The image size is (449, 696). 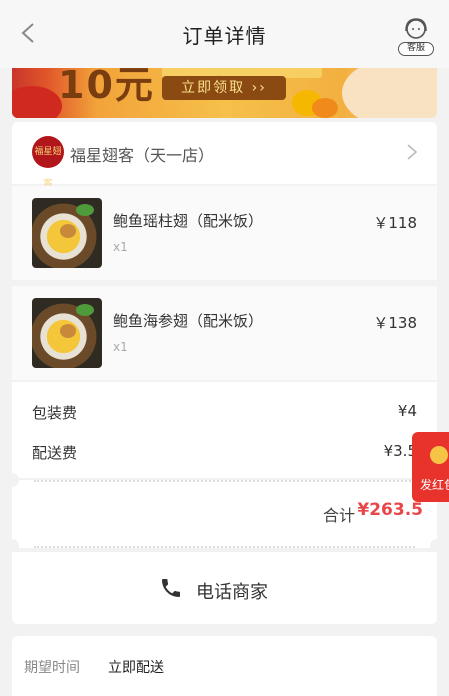 I want to click on shop-row: 福星翅客 福星翅客（天一店）, so click(x=224, y=155).